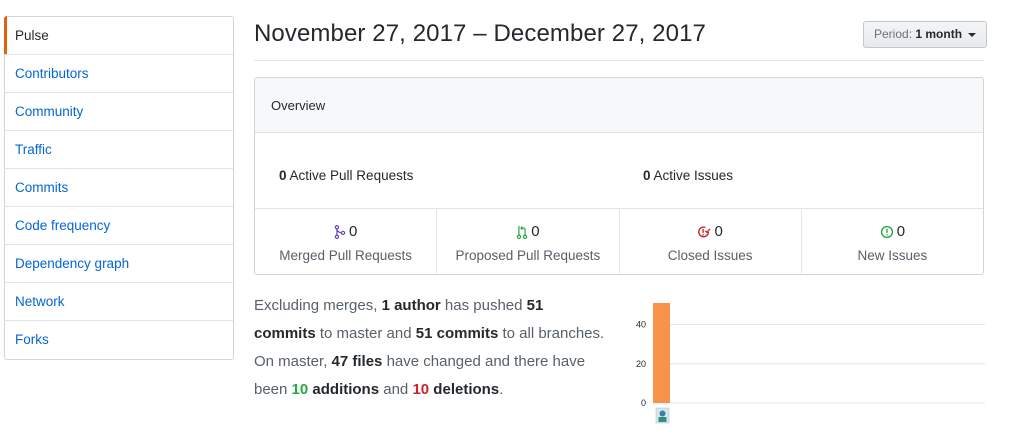  What do you see at coordinates (318, 305) in the screenshot?
I see `summary-text: Excluding merges,` at bounding box center [318, 305].